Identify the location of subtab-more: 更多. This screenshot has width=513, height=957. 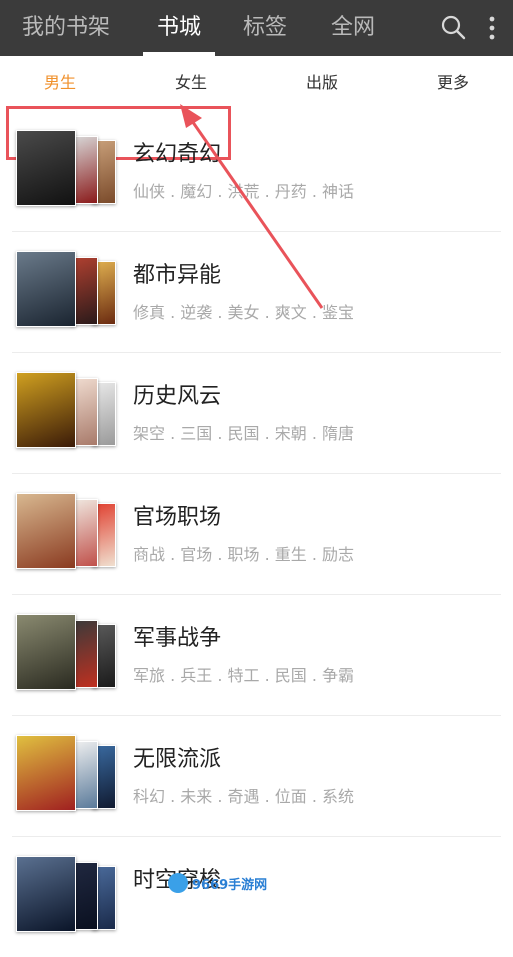
(453, 83).